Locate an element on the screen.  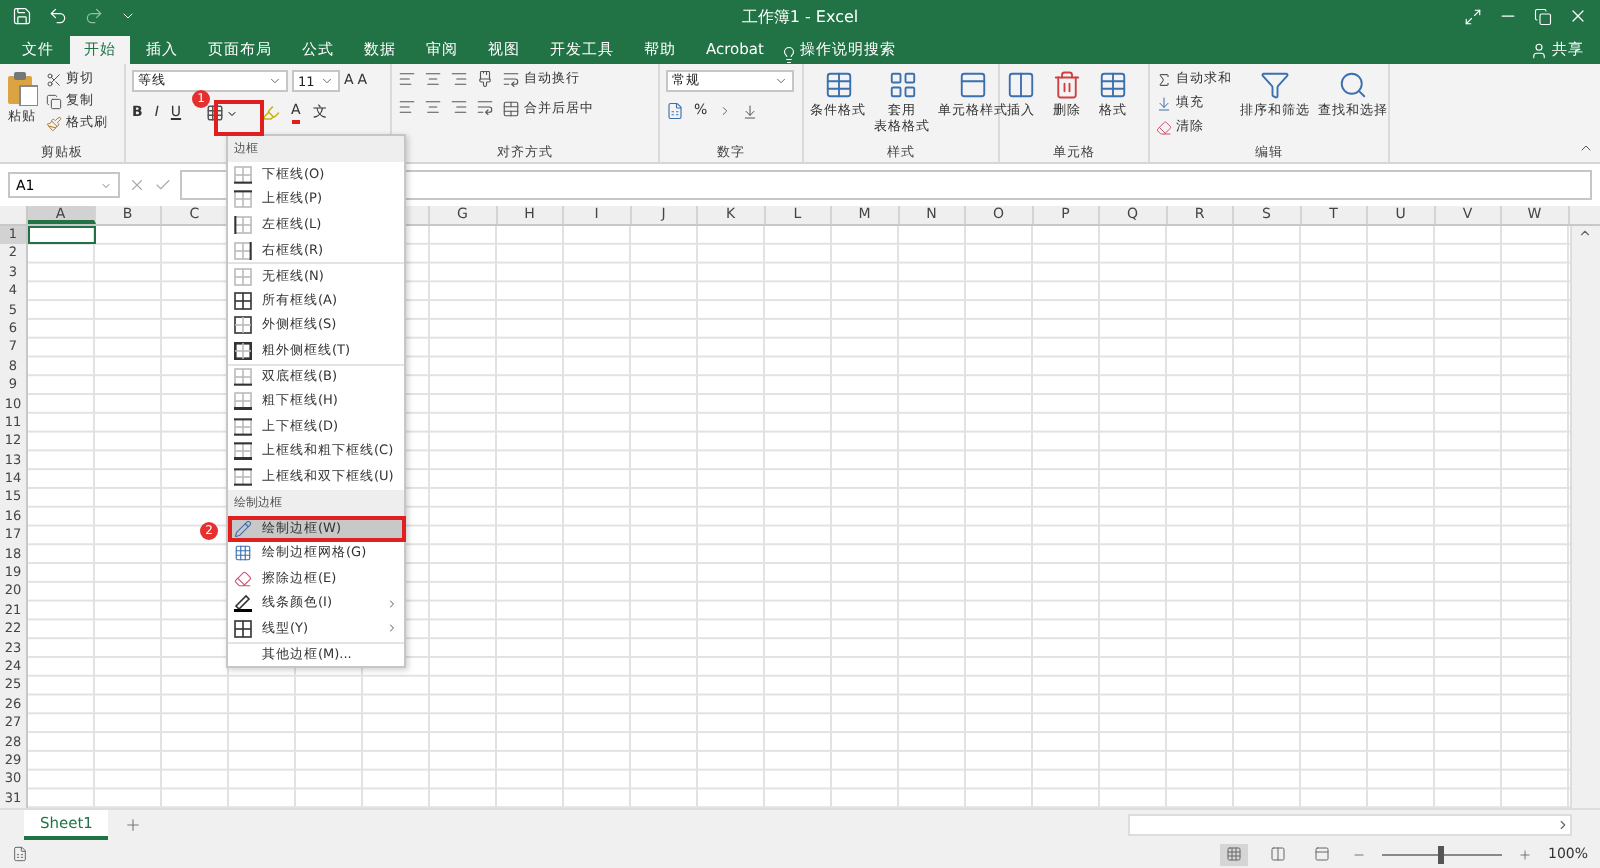
pencil-icon is located at coordinates (243, 528).